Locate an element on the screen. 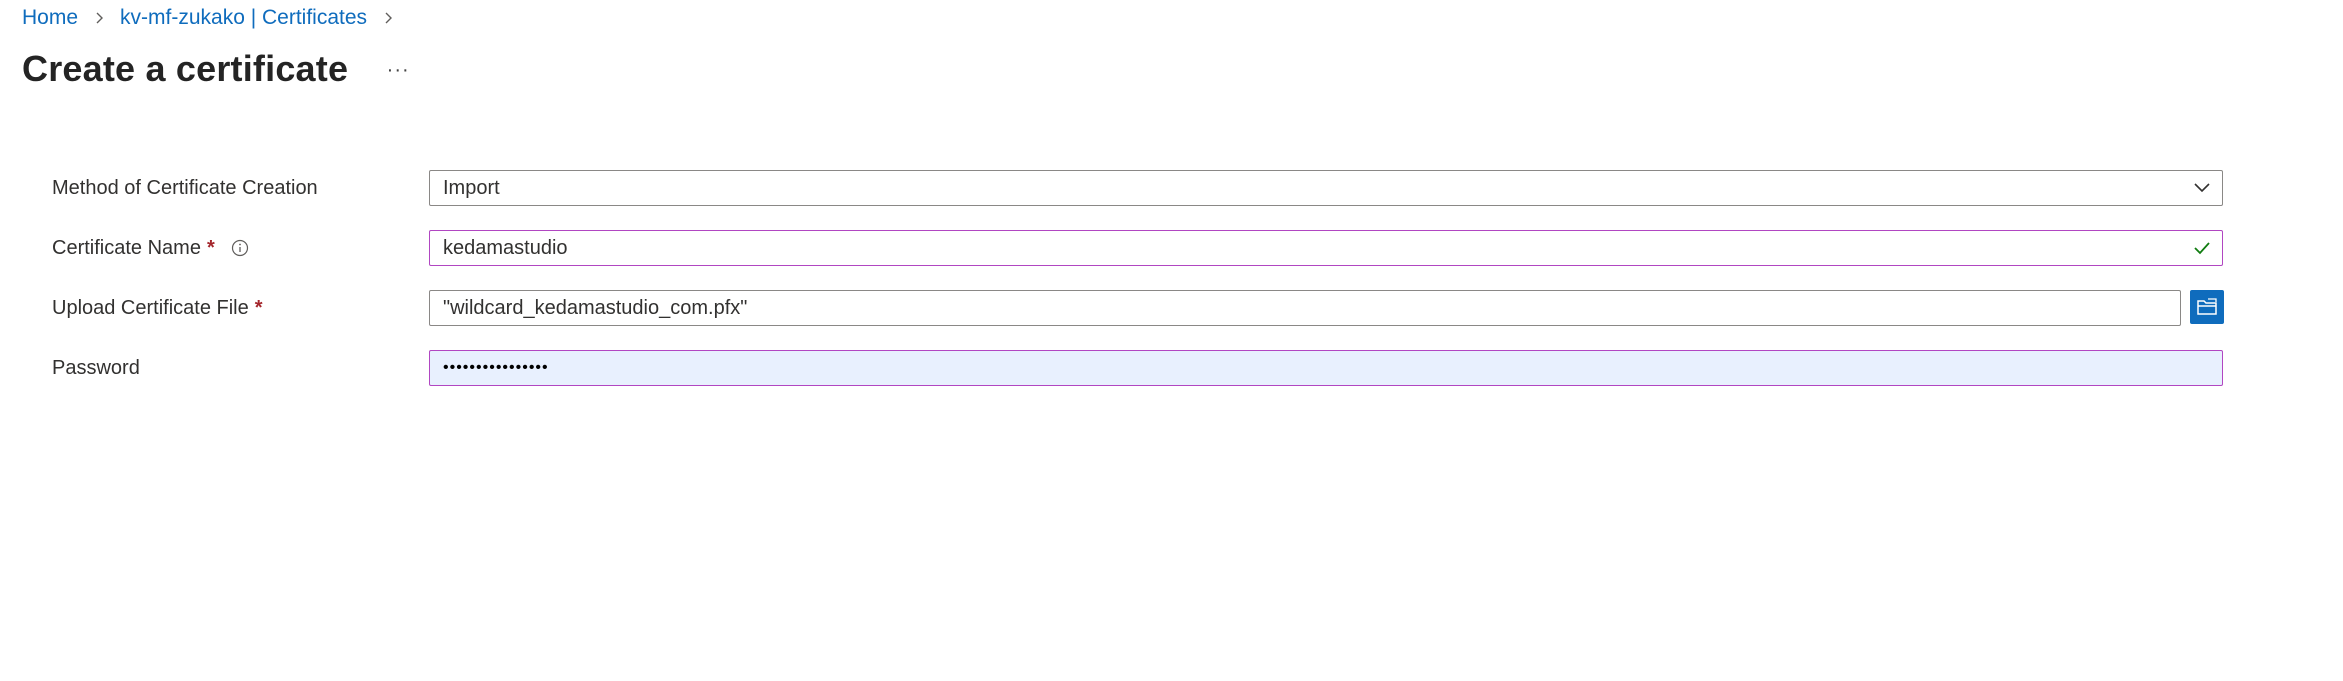 Image resolution: width=2343 pixels, height=681 pixels. breadcrumb-certificates-link: kv-mf-zukako | Certificates is located at coordinates (243, 18).